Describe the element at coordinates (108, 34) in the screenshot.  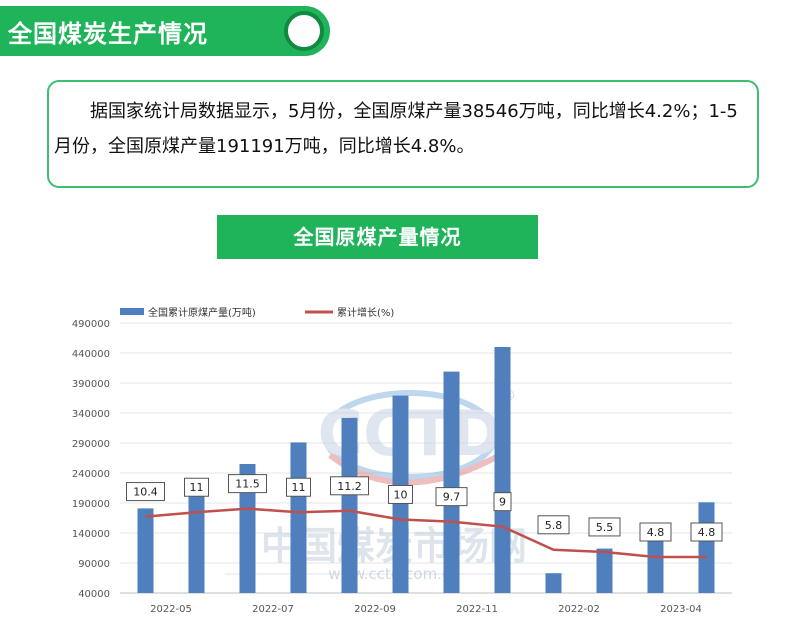
I see `section-title: 全国煤炭生产情况` at that location.